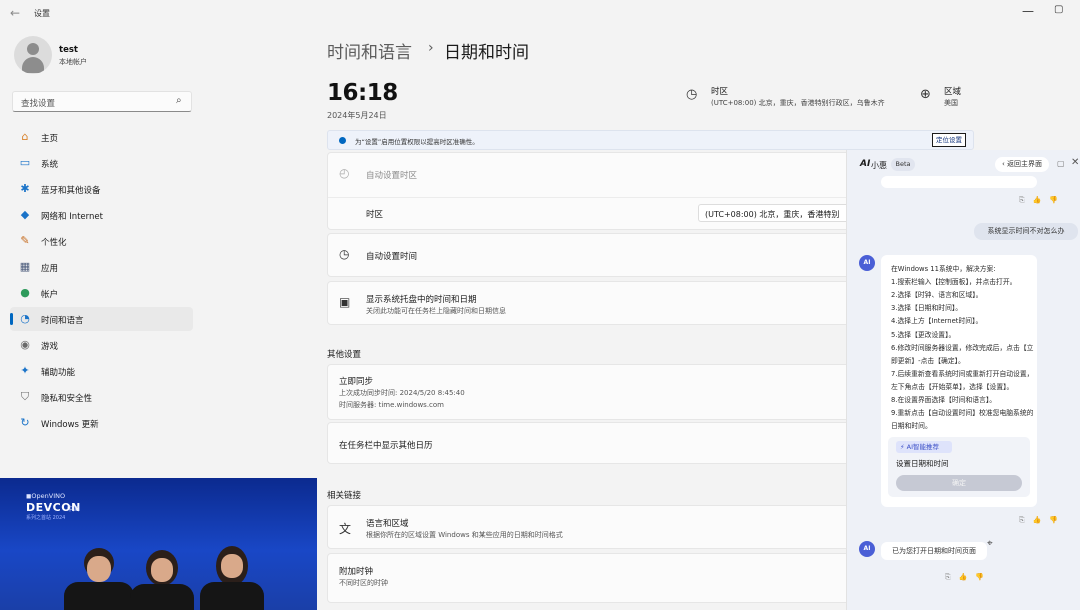  Describe the element at coordinates (949, 140) in the screenshot. I see `location-settings-button: 定位设置` at that location.